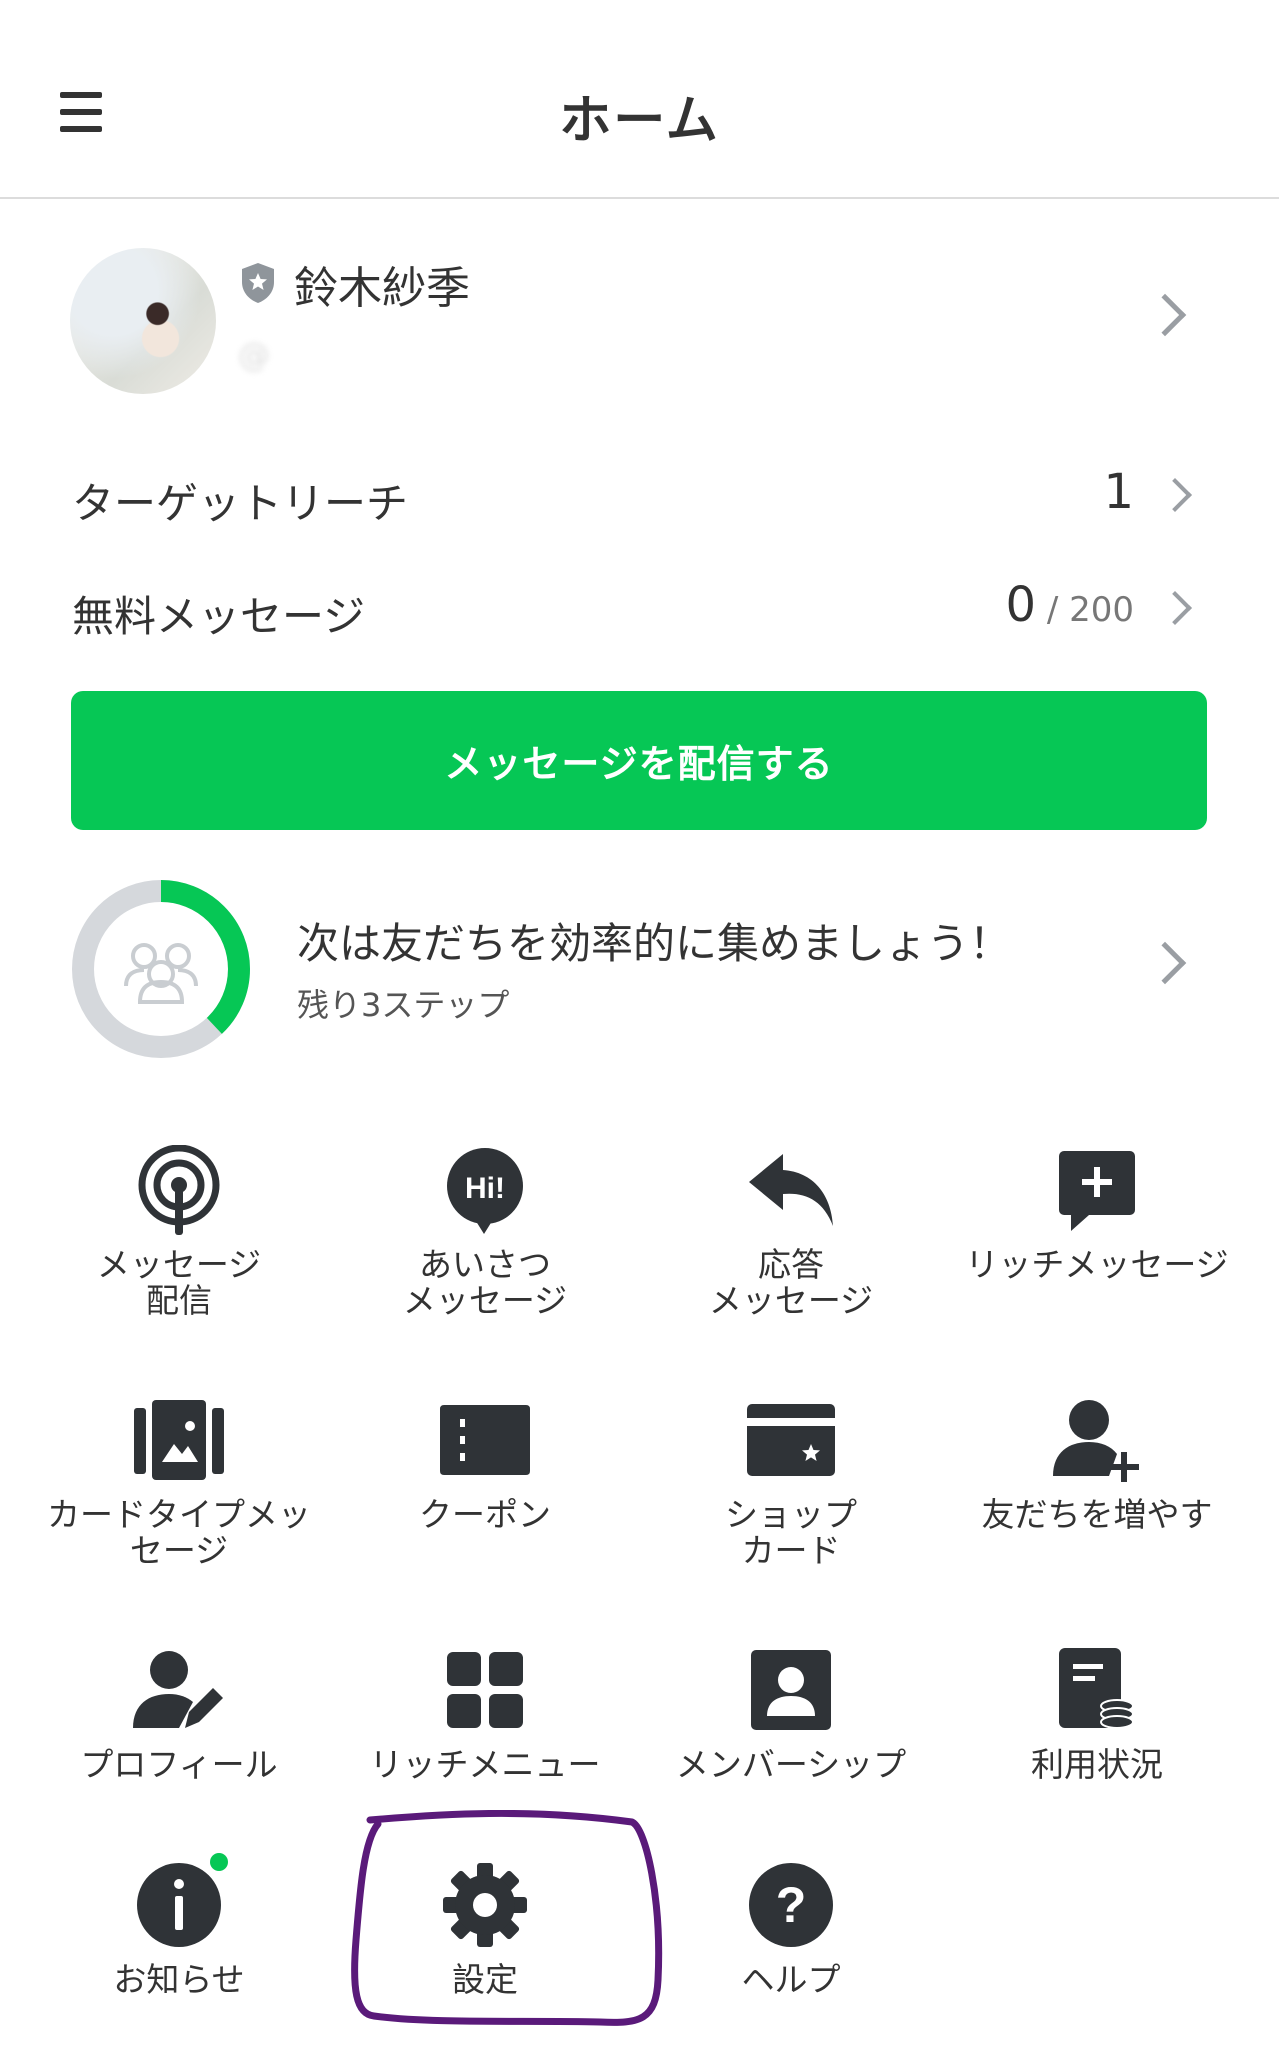 Image resolution: width=1279 pixels, height=2048 pixels. I want to click on menu-item-usage: 利用状況, so click(1097, 1750).